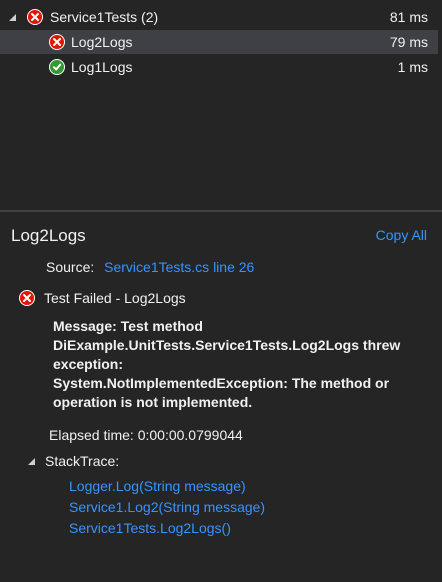  I want to click on test-status: Test Failed - Log2Logs, so click(102, 298).